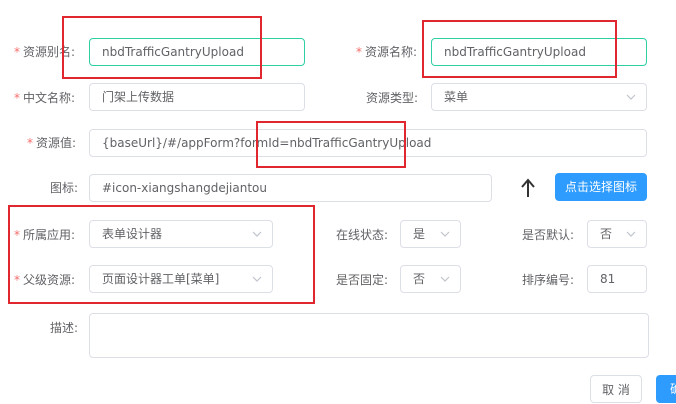 This screenshot has height=404, width=676. Describe the element at coordinates (616, 389) in the screenshot. I see `cancel-button: 取 消` at that location.